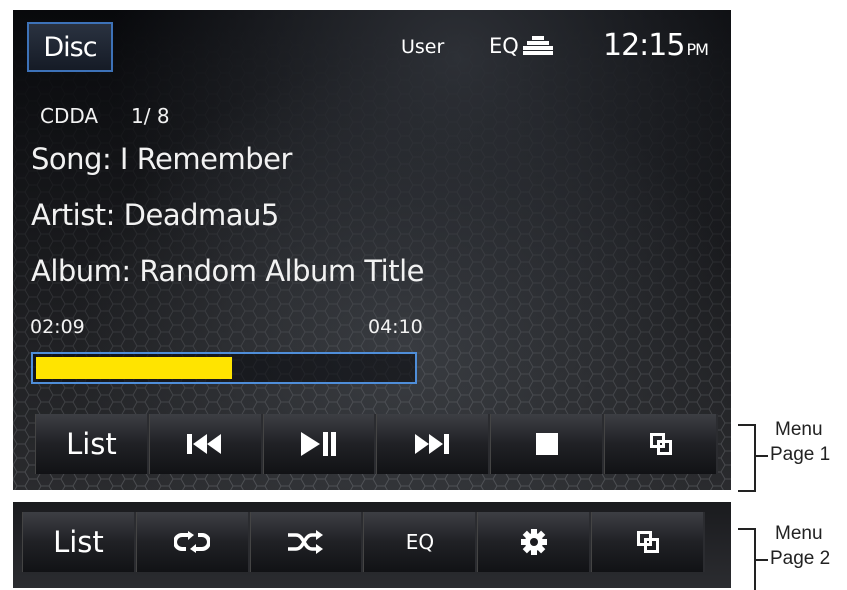 This screenshot has width=847, height=590. I want to click on menu-page-switch-button, so click(661, 444).